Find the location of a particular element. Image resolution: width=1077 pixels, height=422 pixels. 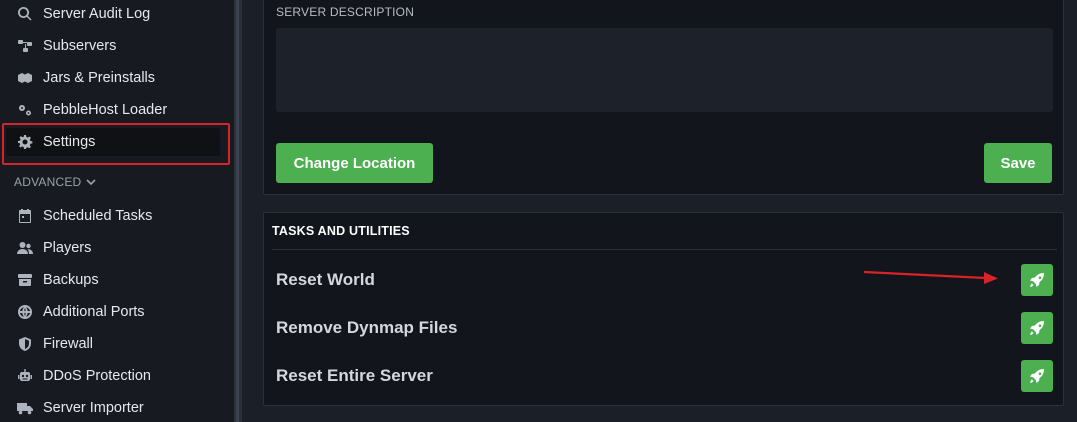

sidebar-item-label: DDoS Protection is located at coordinates (97, 376).